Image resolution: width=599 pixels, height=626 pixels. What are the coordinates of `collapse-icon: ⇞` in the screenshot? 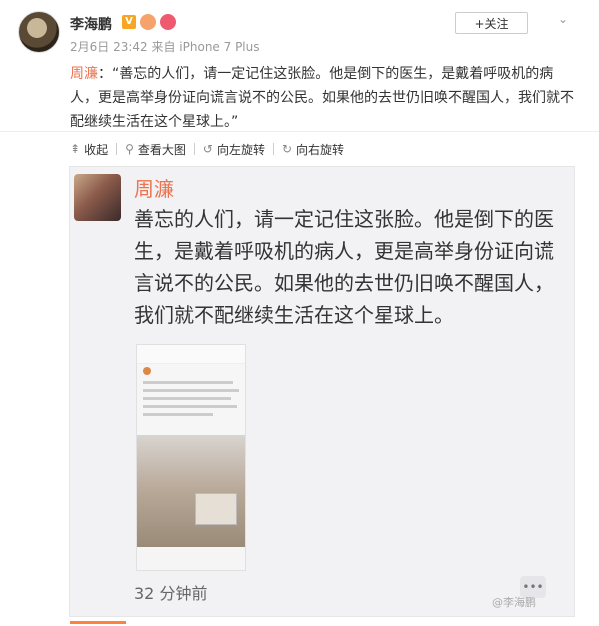 It's located at (75, 149).